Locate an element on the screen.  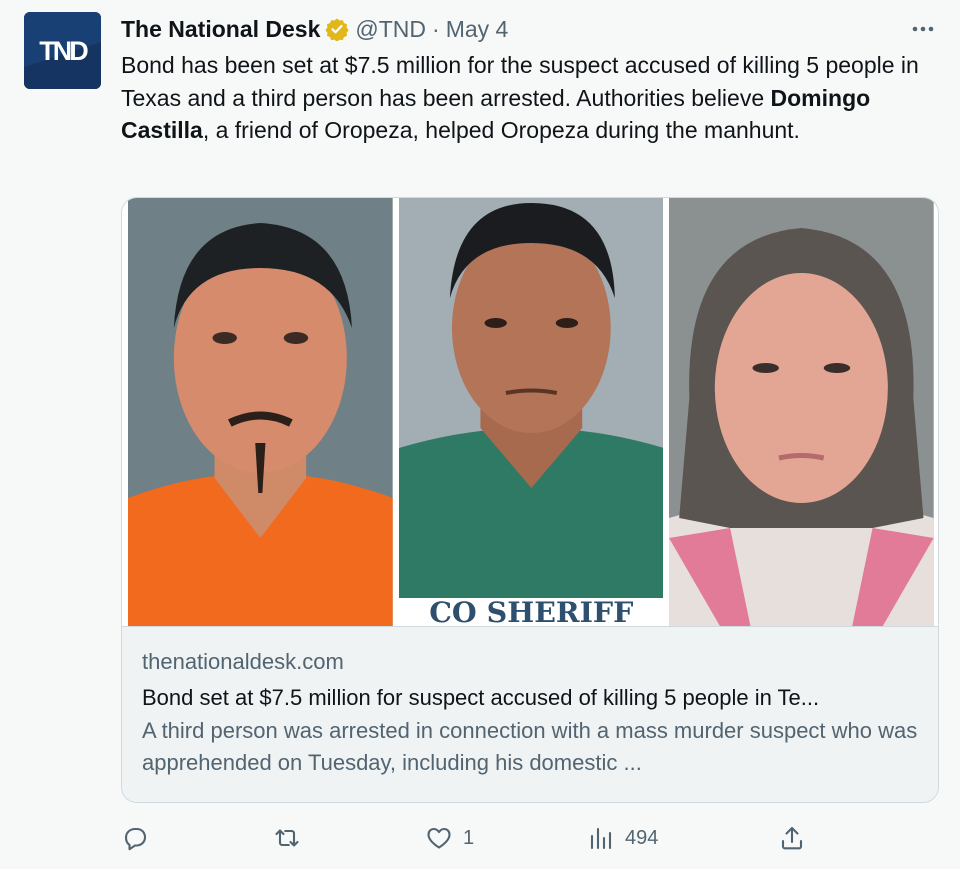
retweet-icon is located at coordinates (287, 838).